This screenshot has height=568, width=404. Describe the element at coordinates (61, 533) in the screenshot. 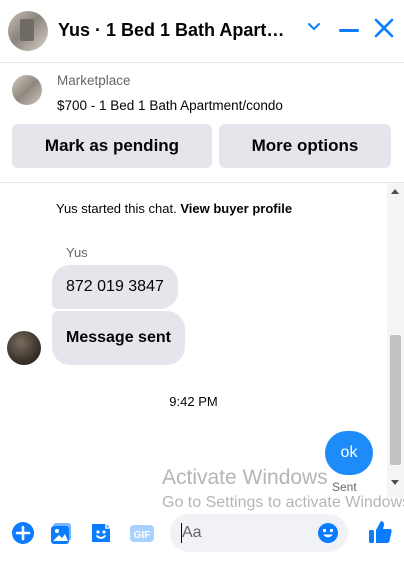

I see `photo-icon` at that location.